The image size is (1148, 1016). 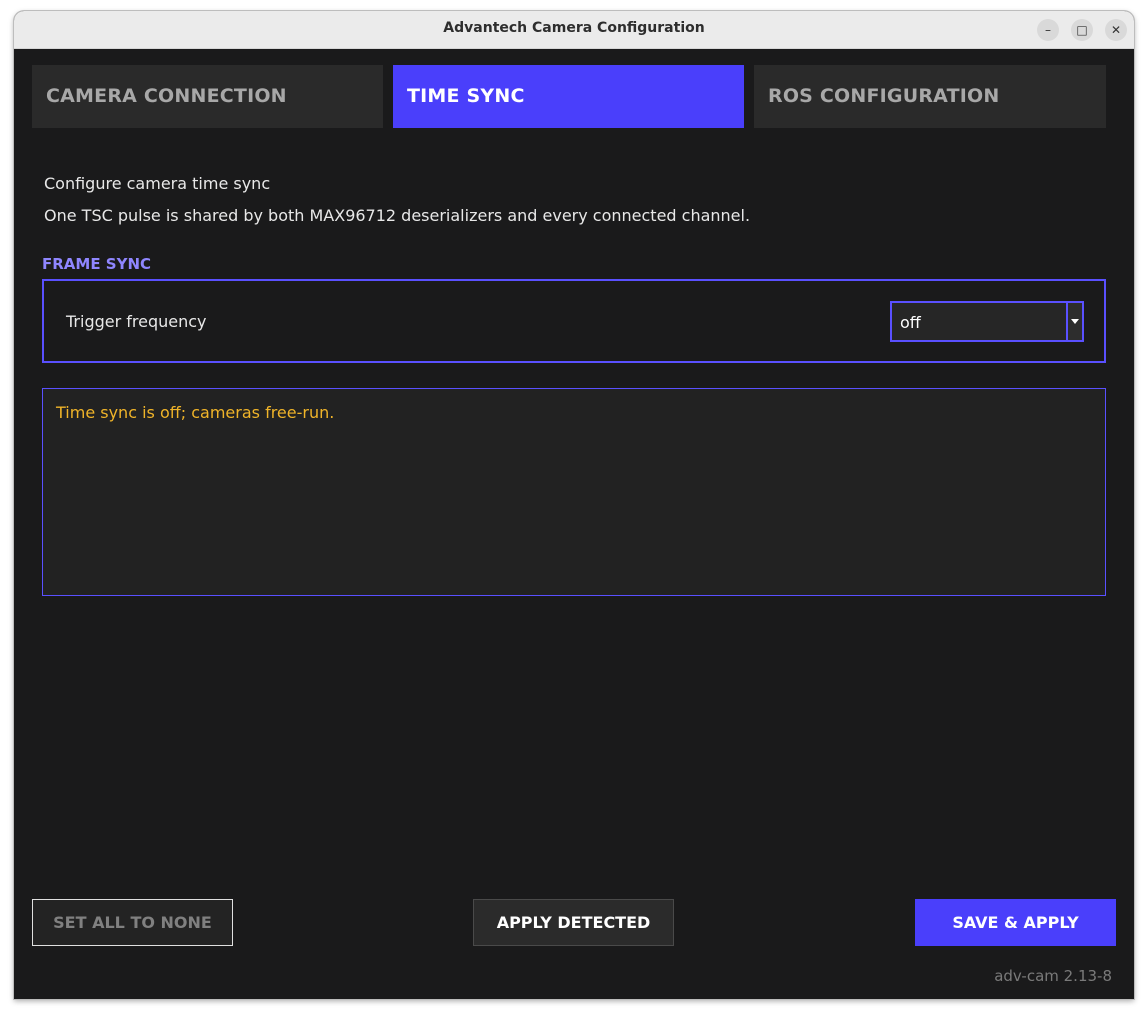 What do you see at coordinates (574, 321) in the screenshot?
I see `frame-sync-panel: Trigger frequency off` at bounding box center [574, 321].